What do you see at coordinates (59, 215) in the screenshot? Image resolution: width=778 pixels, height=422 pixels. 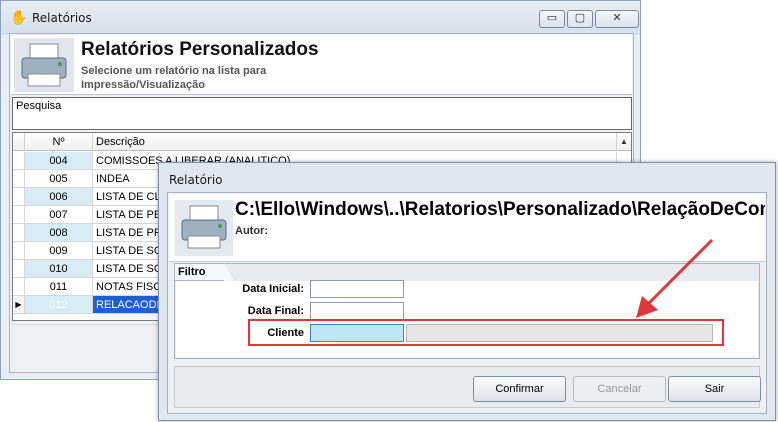 I see `row-number-cell: 007` at bounding box center [59, 215].